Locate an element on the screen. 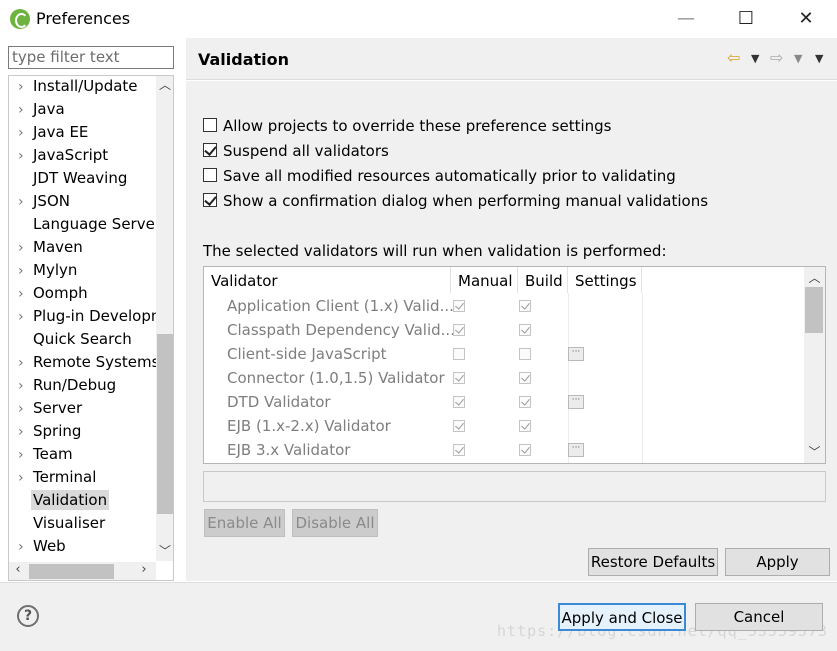 This screenshot has height=651, width=837. sidebar-item: › Java EE is located at coordinates (82, 133).